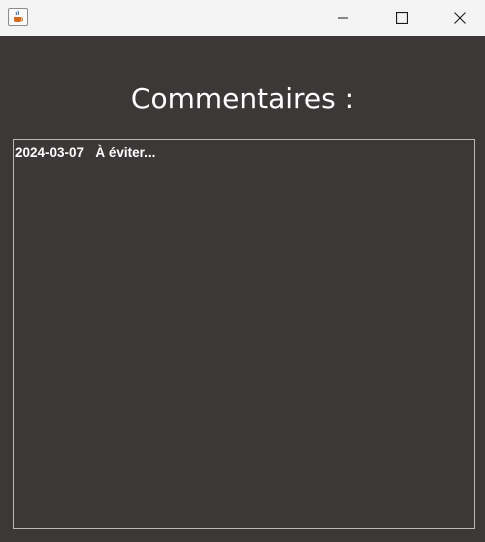 This screenshot has height=542, width=485. I want to click on page-title: Commentaires :, so click(242, 98).